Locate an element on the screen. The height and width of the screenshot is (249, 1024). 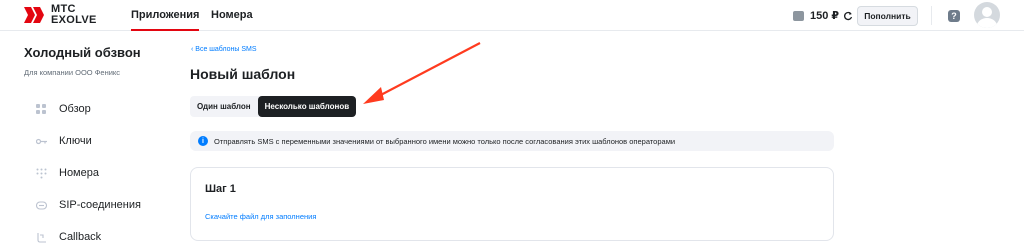
sidebar-item-overview: Обзор is located at coordinates (63, 109).